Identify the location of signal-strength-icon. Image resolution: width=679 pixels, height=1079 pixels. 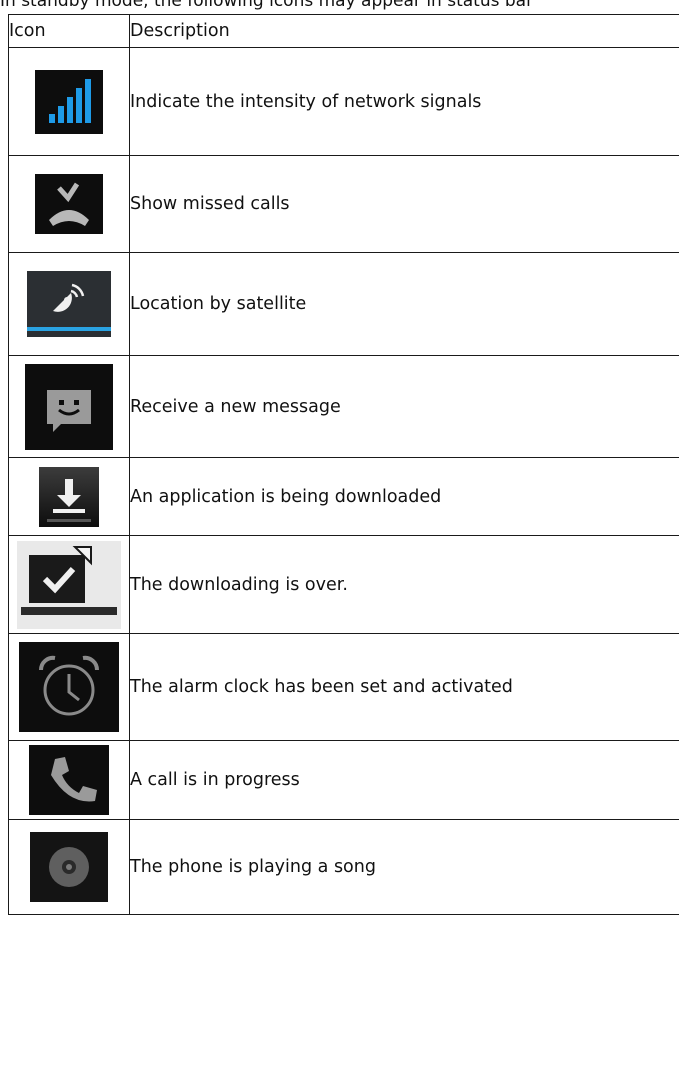
(69, 101).